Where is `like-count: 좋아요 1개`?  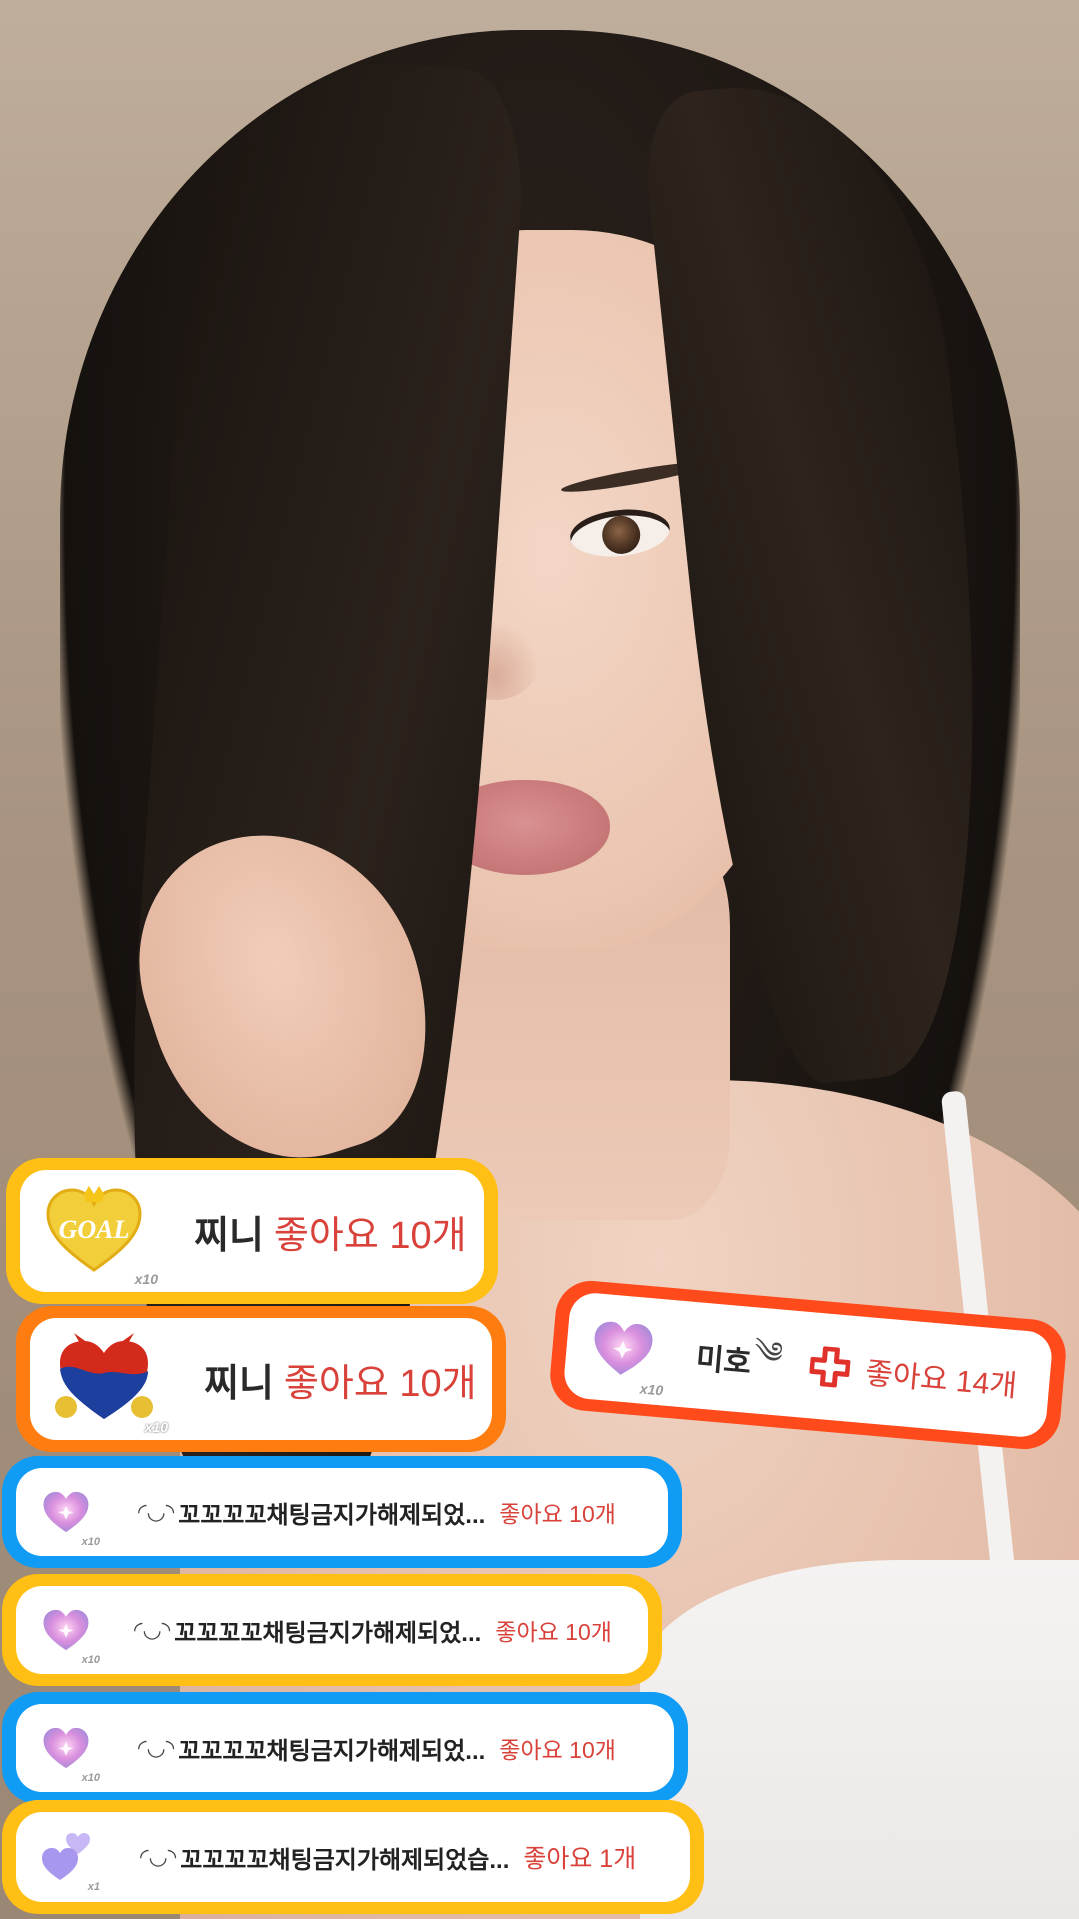 like-count: 좋아요 1개 is located at coordinates (580, 1859).